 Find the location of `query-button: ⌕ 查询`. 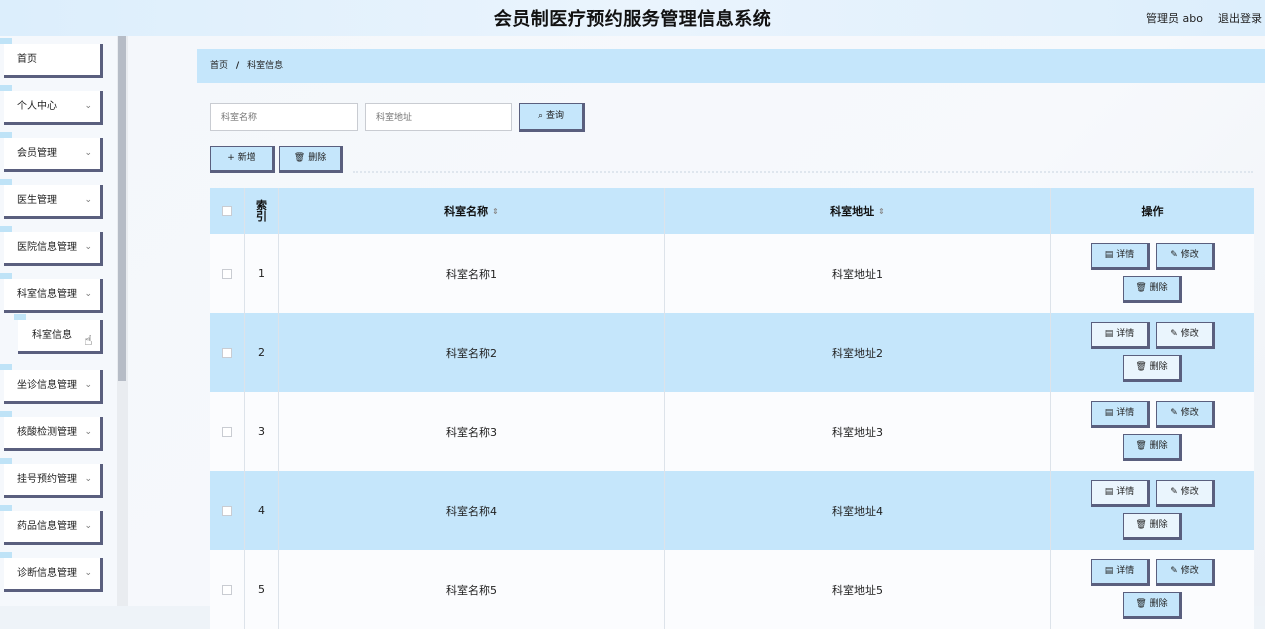

query-button: ⌕ 查询 is located at coordinates (552, 117).